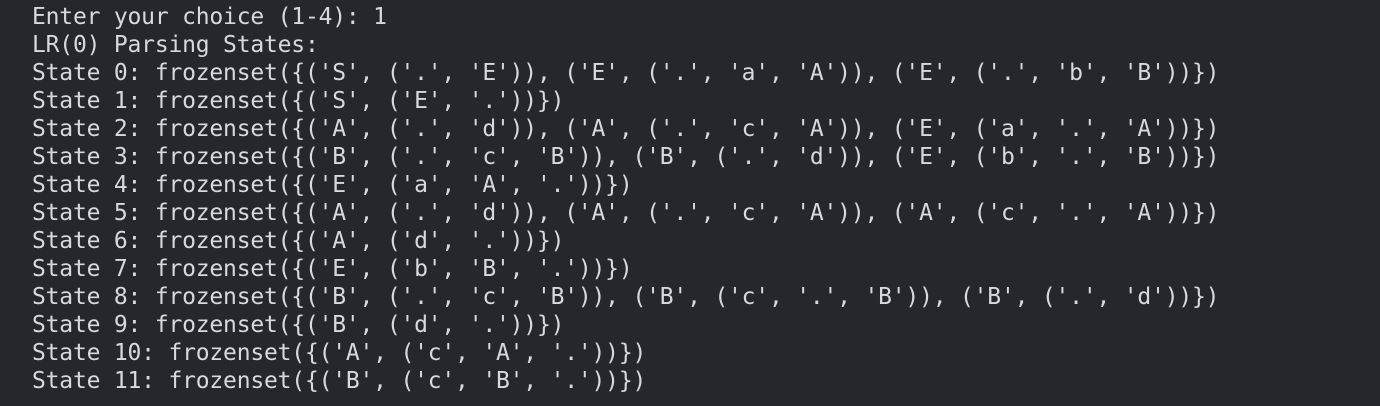 This screenshot has width=1380, height=406. Describe the element at coordinates (209, 17) in the screenshot. I see `prompt-line: Enter your choice (1-4): 1` at that location.